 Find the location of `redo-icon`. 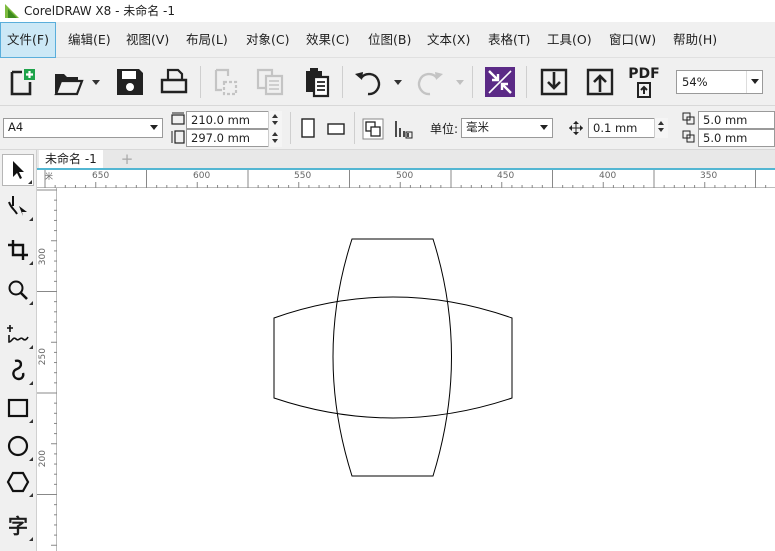

redo-icon is located at coordinates (430, 84).